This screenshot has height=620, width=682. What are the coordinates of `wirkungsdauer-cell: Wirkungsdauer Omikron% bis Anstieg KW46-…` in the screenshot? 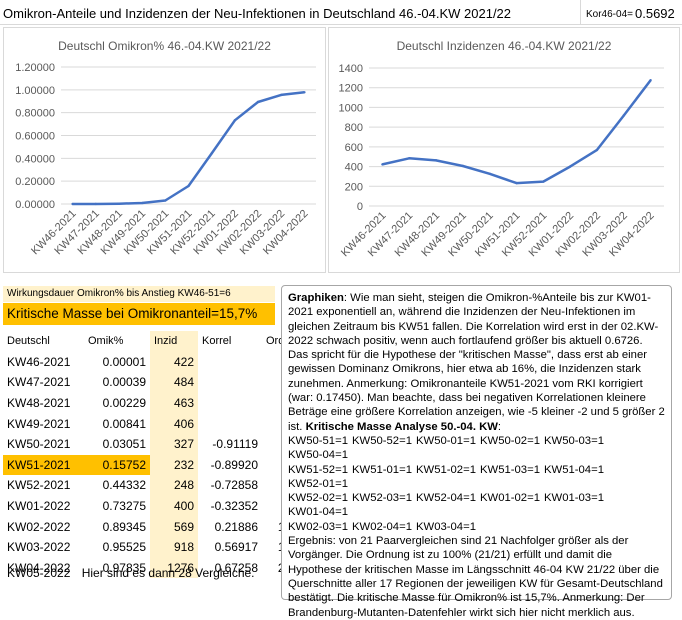 It's located at (139, 294).